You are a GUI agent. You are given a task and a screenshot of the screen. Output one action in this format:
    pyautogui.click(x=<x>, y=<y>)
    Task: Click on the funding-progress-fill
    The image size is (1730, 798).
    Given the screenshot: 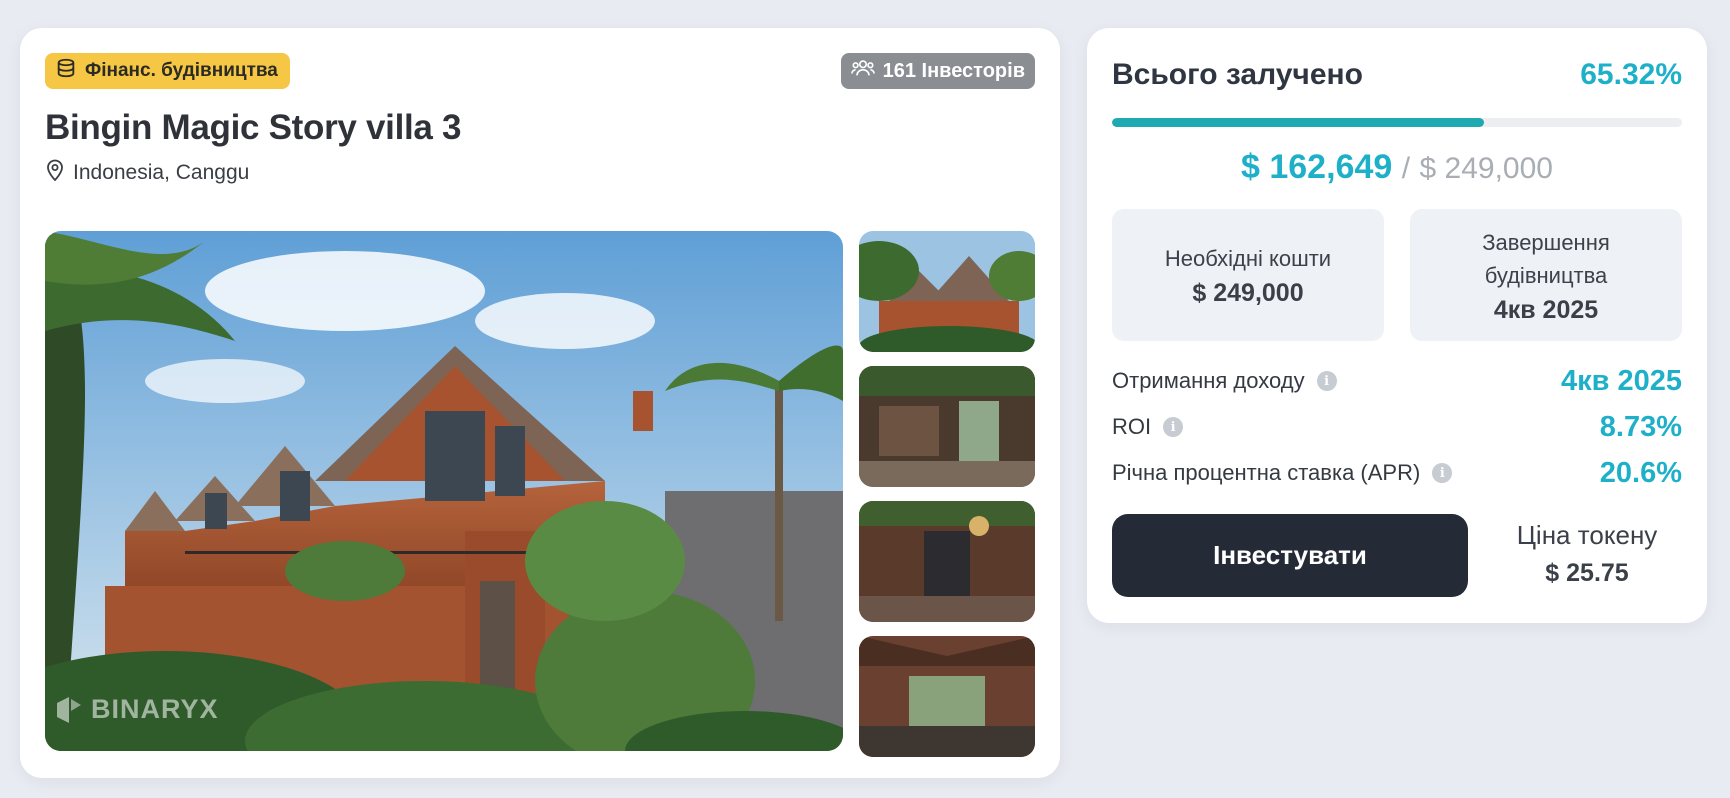 What is the action you would take?
    pyautogui.click(x=1298, y=122)
    